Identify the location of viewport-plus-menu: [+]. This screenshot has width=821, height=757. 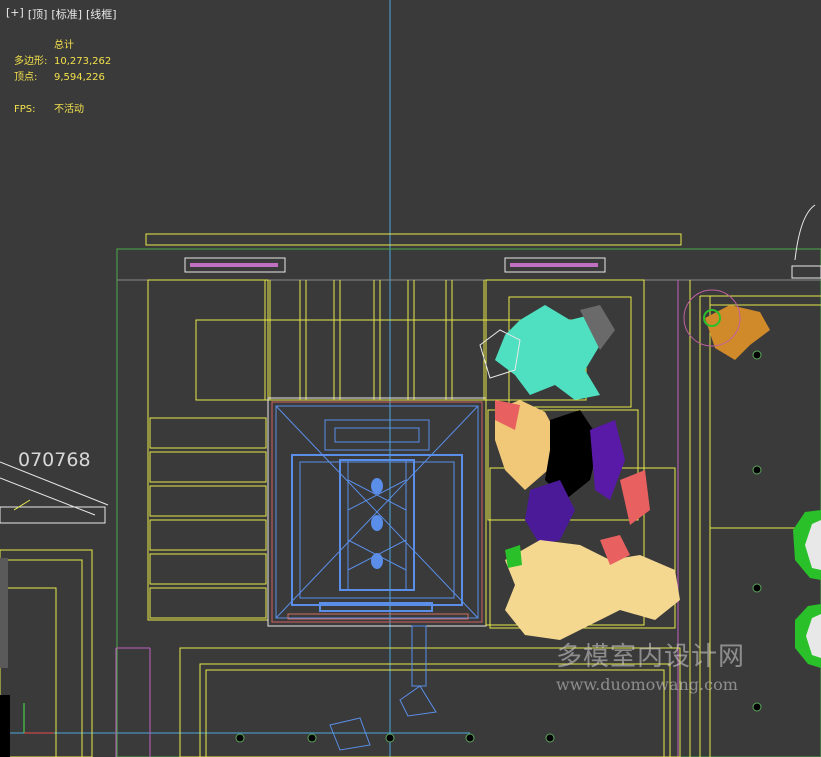
(15, 14).